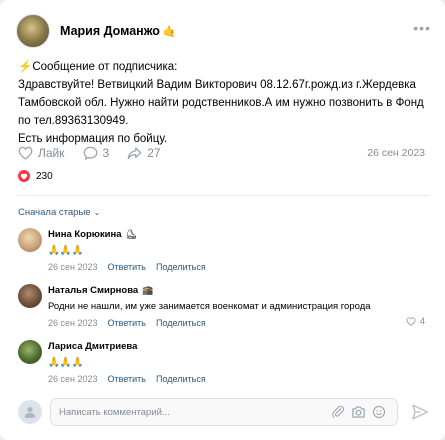  What do you see at coordinates (33, 31) in the screenshot?
I see `author-avatar` at bounding box center [33, 31].